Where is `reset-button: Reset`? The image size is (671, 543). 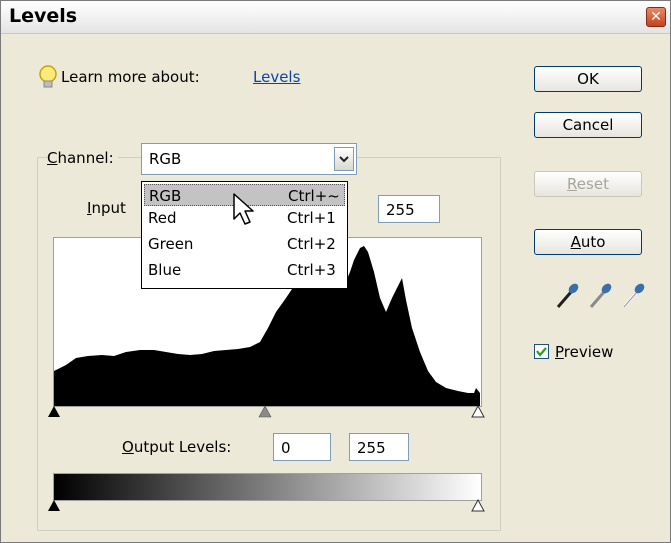 reset-button: Reset is located at coordinates (588, 184).